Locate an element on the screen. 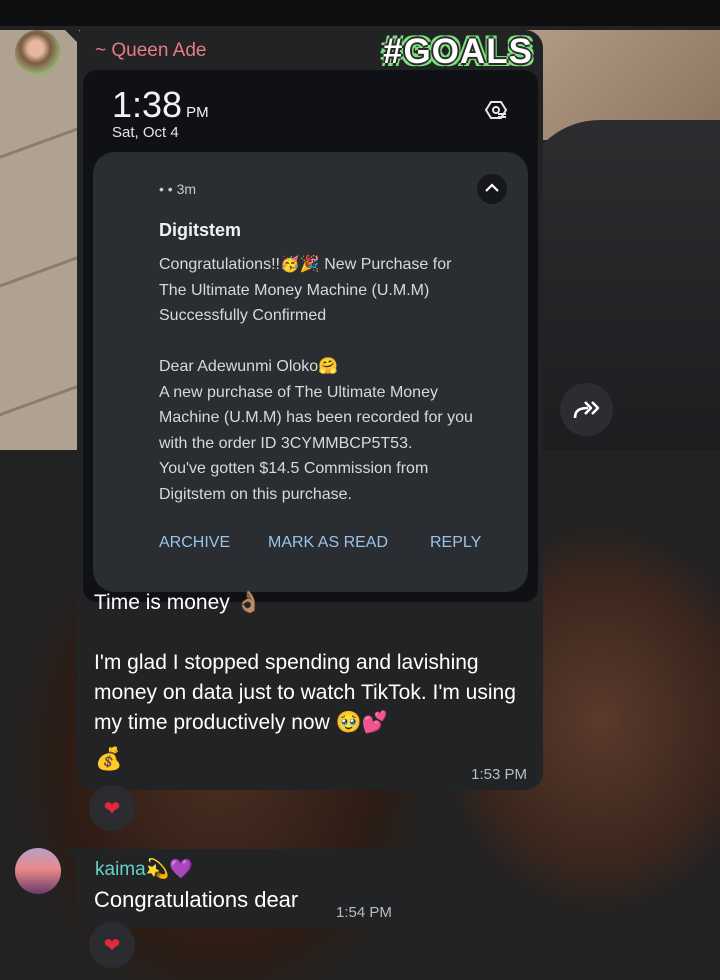 Image resolution: width=720 pixels, height=980 pixels. money-bag-emoji: 💰 is located at coordinates (109, 758).